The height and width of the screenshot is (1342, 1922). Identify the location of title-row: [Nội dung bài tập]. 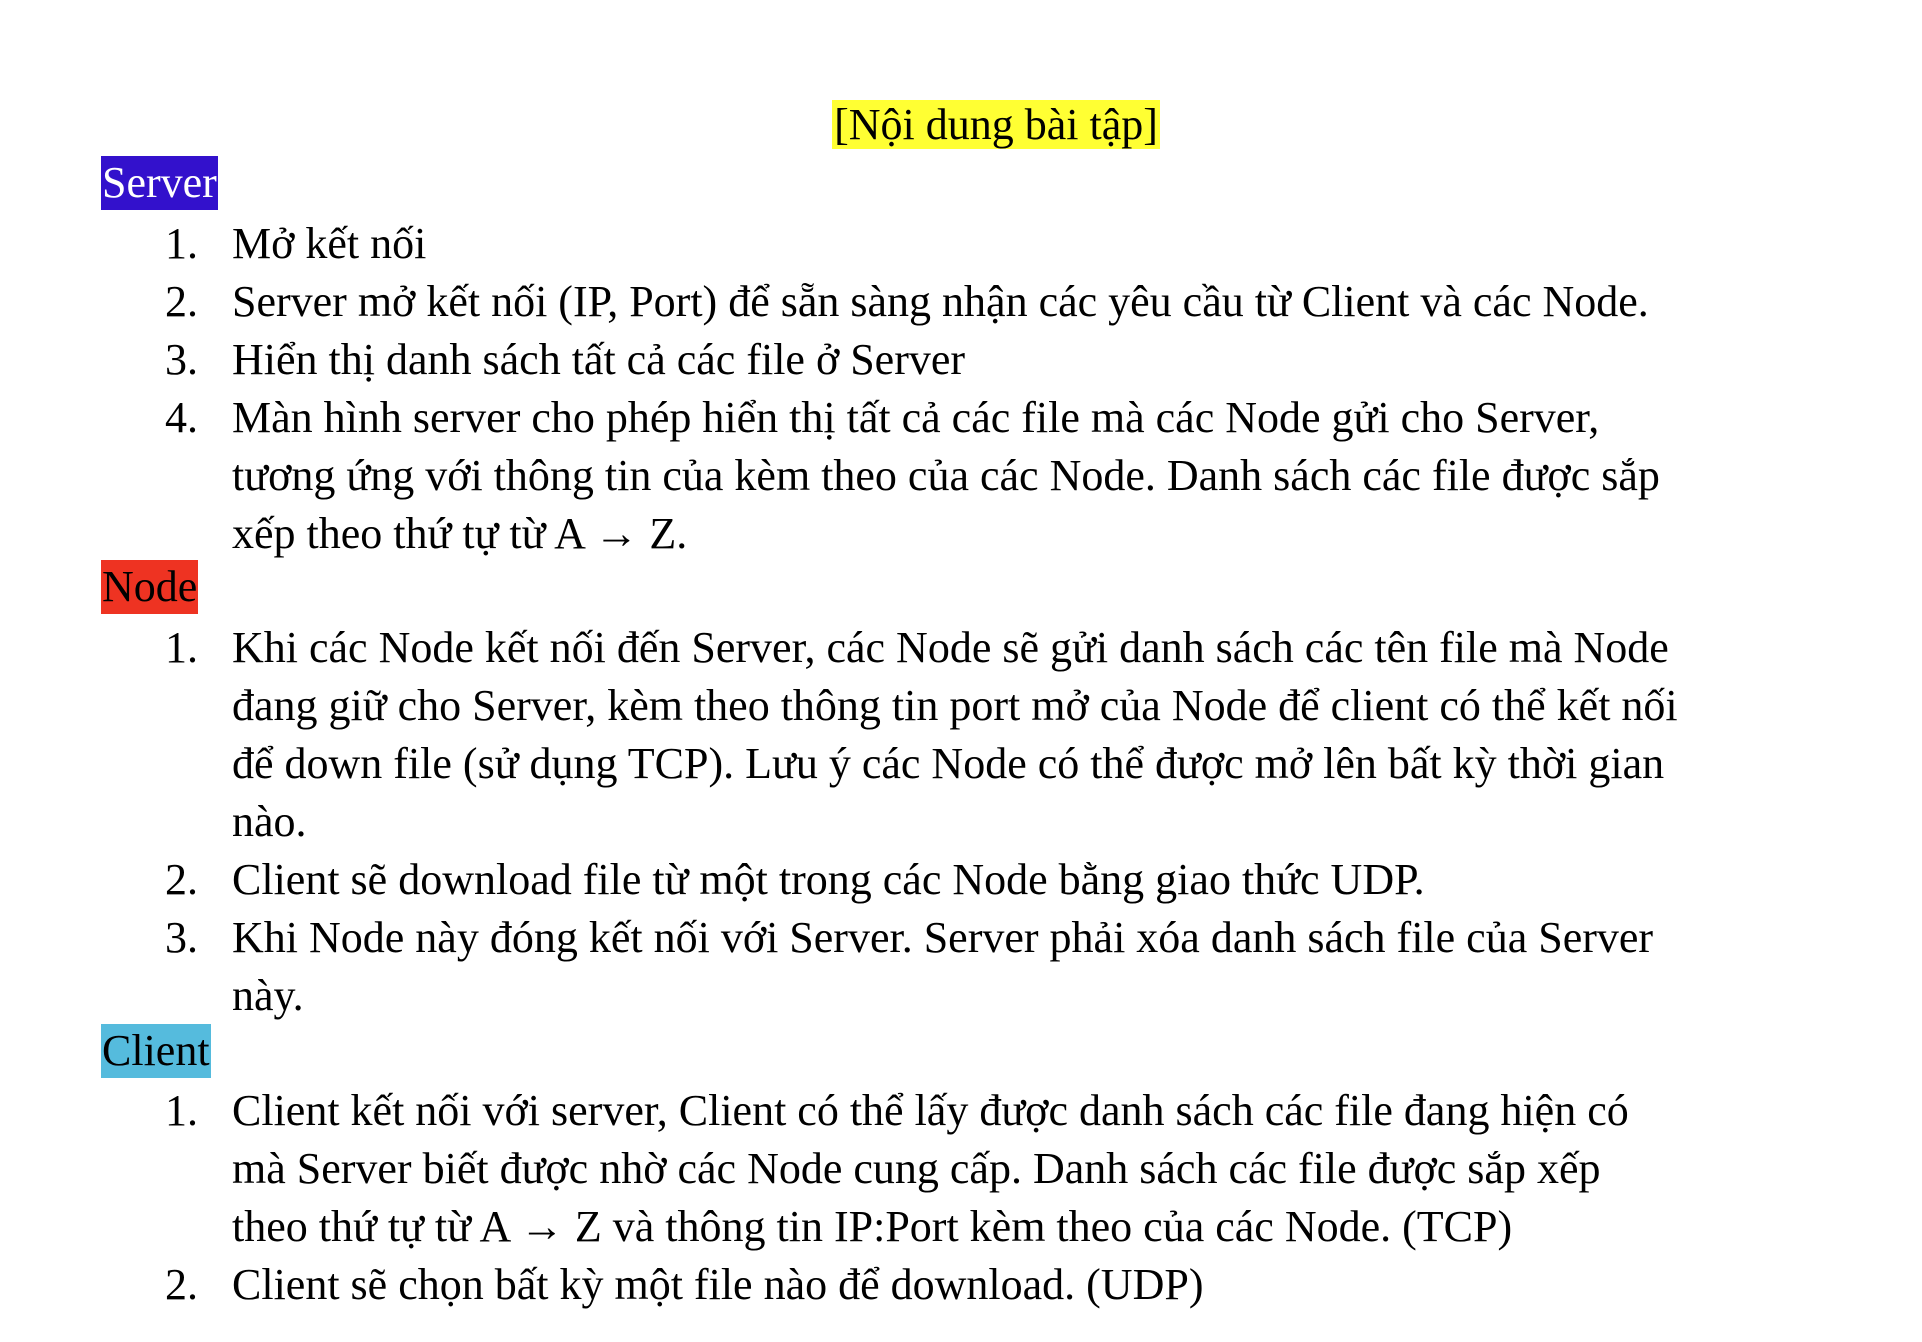
(961, 125).